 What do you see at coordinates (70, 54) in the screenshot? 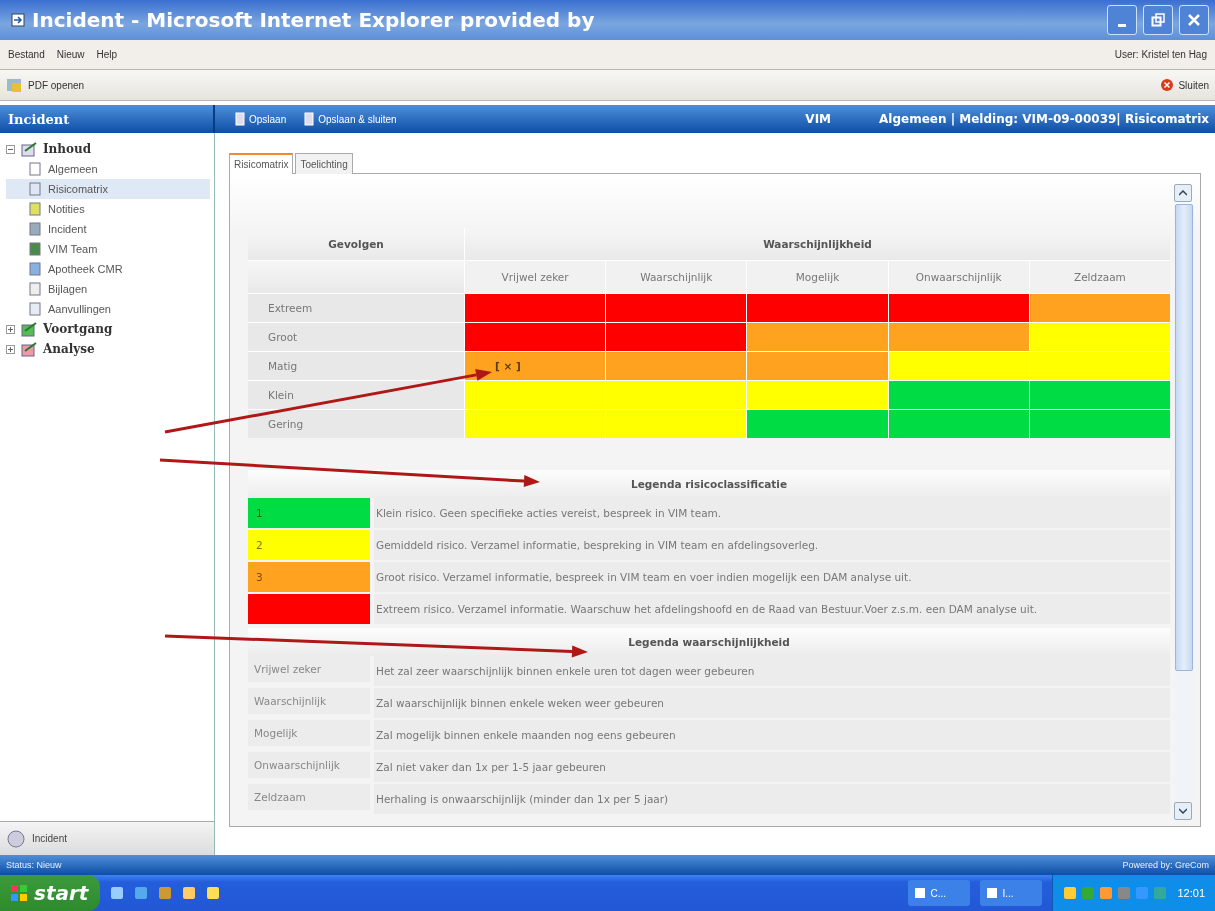
I see `menu-item: Nieuw` at bounding box center [70, 54].